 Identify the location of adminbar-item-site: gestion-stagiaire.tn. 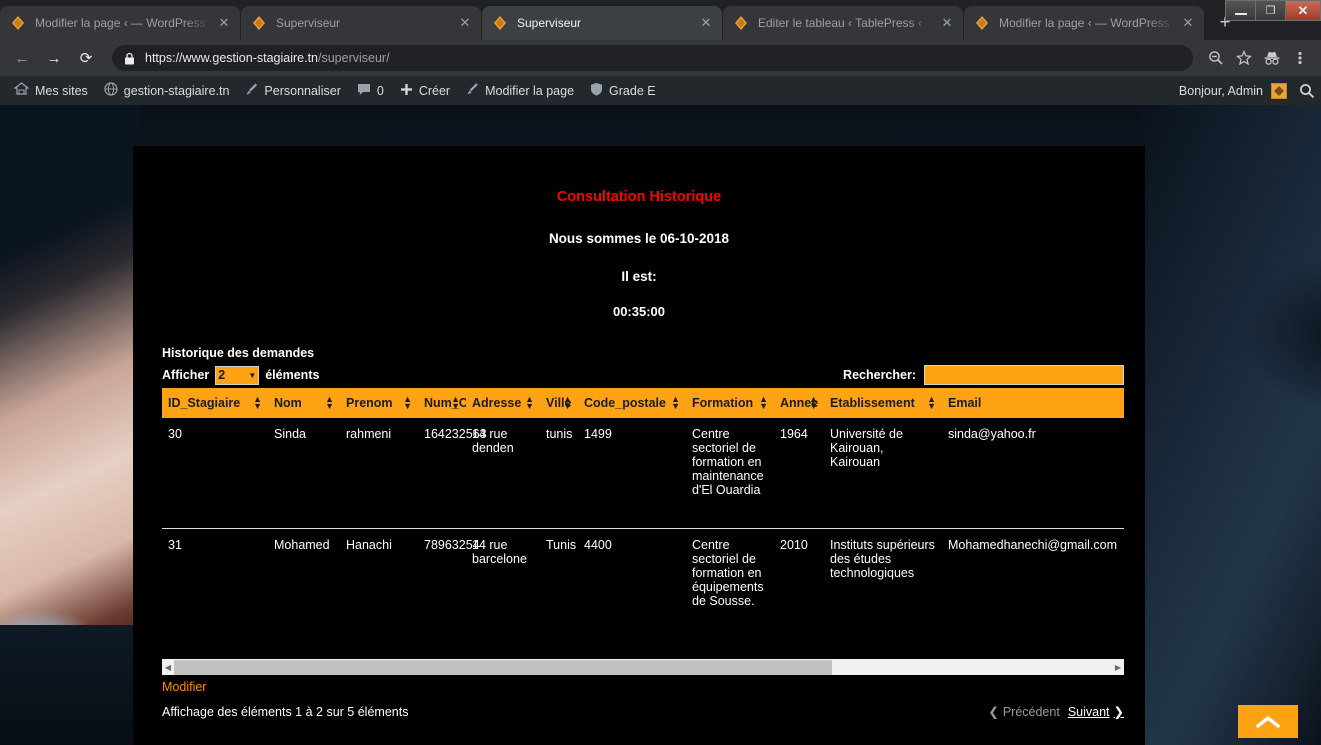
(167, 90).